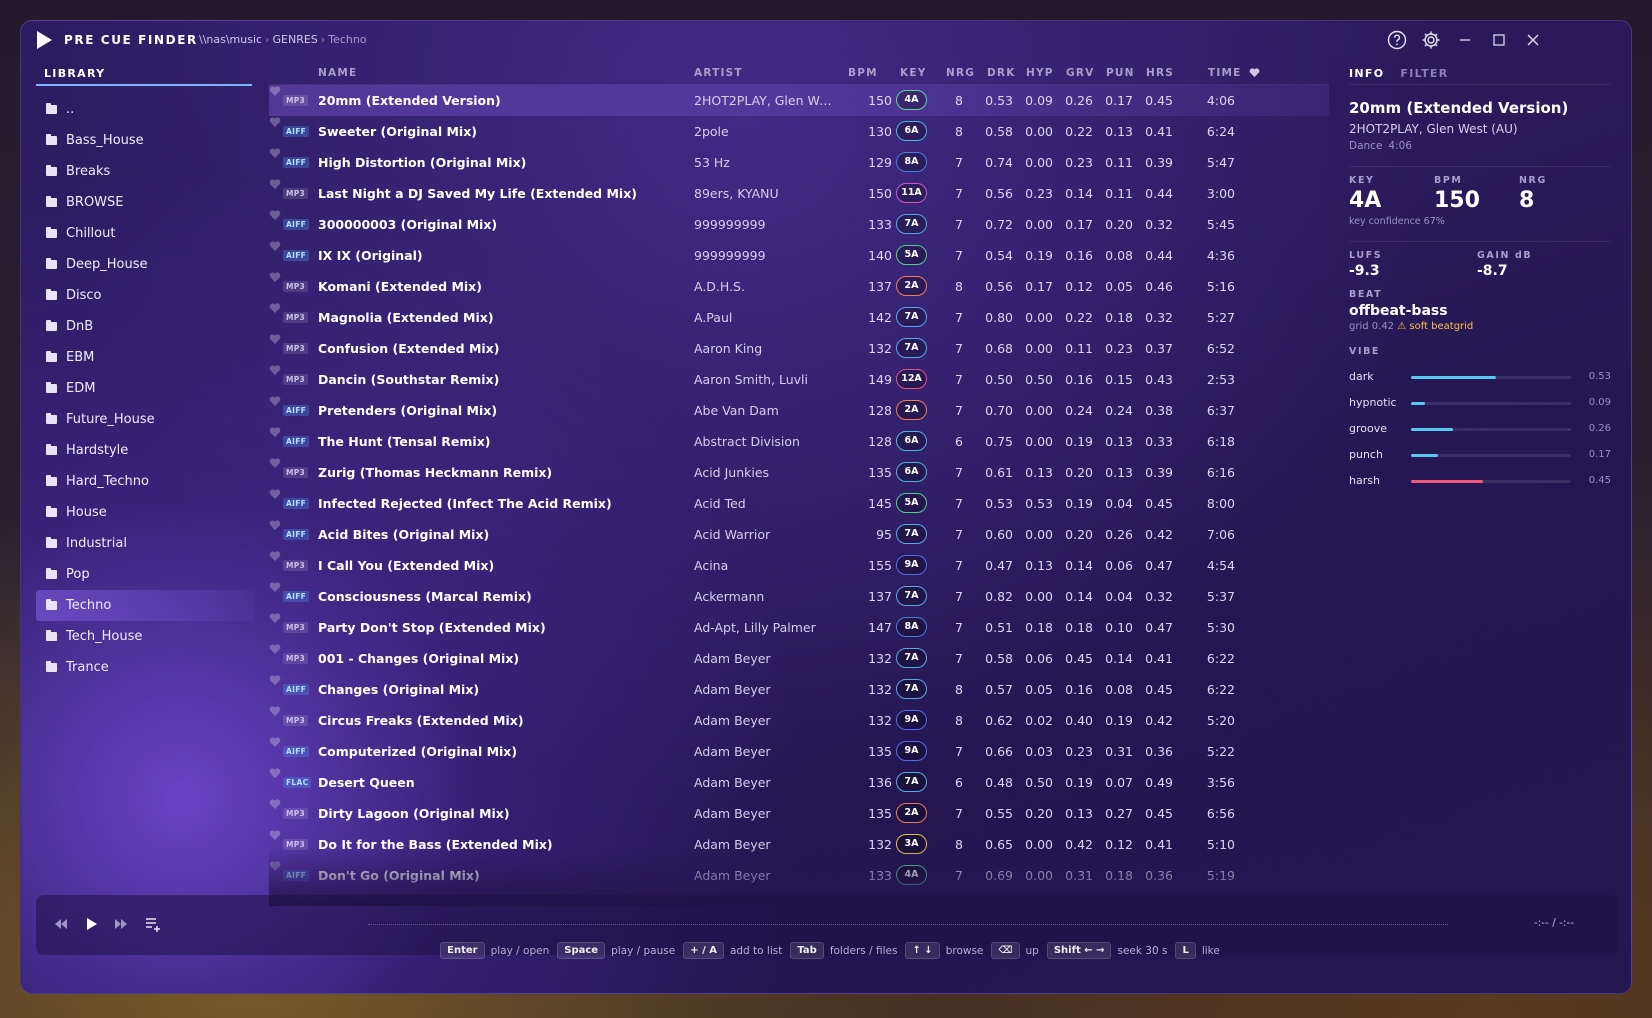  I want to click on breadcrumb-genres: GENRES, so click(295, 39).